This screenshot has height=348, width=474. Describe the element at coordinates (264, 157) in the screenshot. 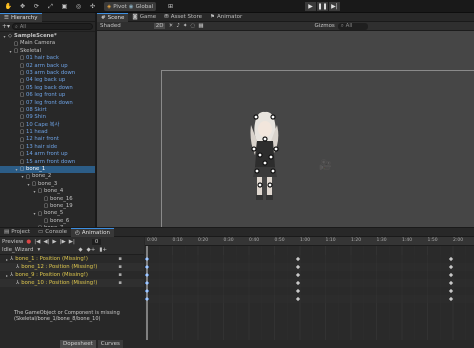

I see `character-sprite` at that location.